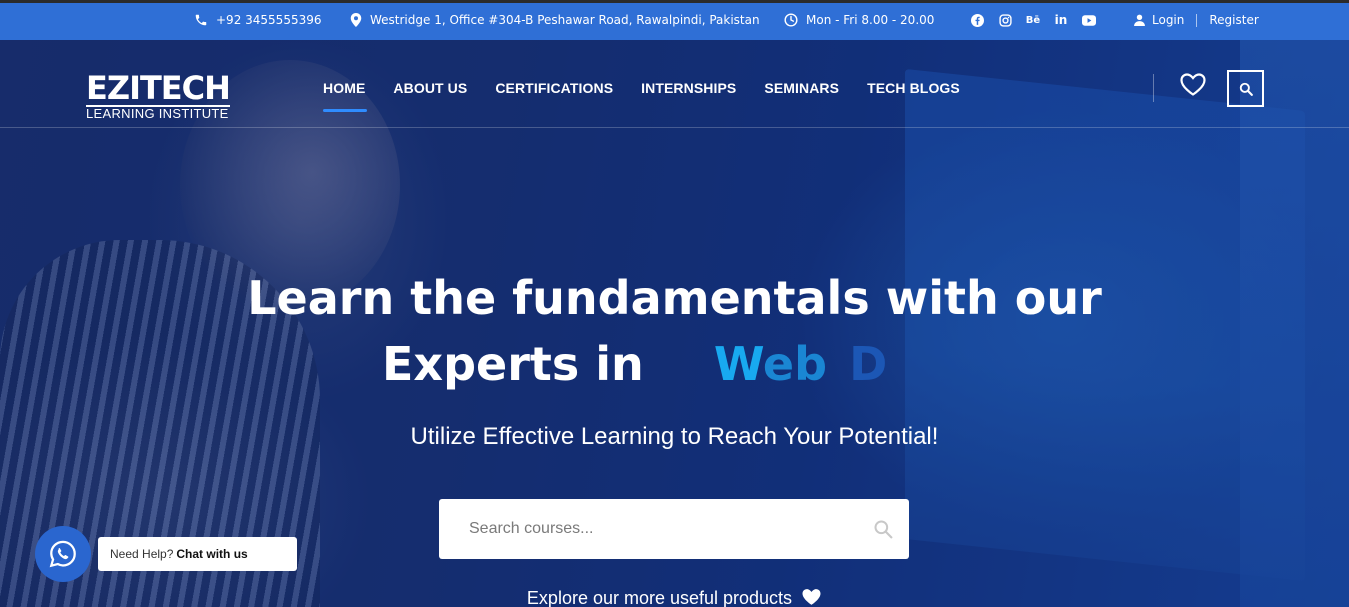 The height and width of the screenshot is (607, 1349). What do you see at coordinates (795, 364) in the screenshot?
I see `rotating-text-part-2: eb` at bounding box center [795, 364].